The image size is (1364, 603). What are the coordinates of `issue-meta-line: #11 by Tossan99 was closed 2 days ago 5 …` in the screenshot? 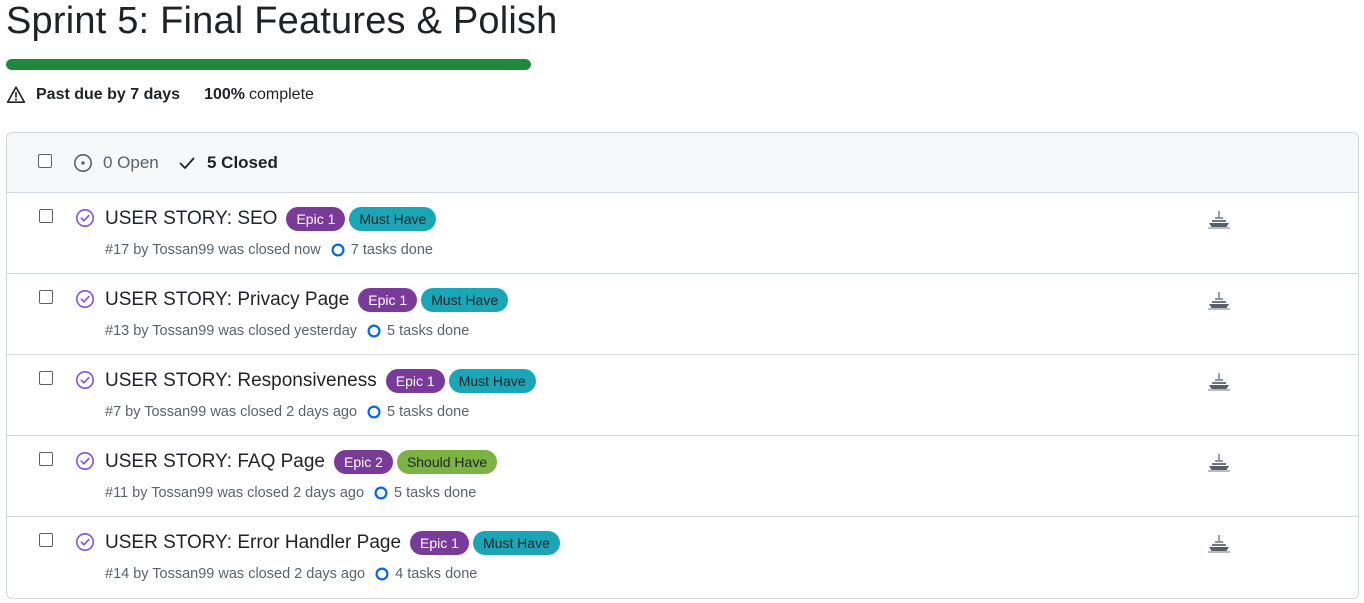 It's located at (290, 493).